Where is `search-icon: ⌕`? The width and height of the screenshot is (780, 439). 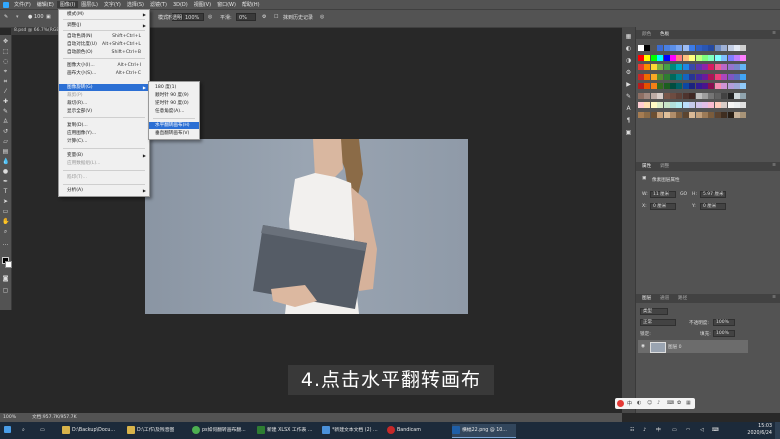 search-icon: ⌕ is located at coordinates (23, 430).